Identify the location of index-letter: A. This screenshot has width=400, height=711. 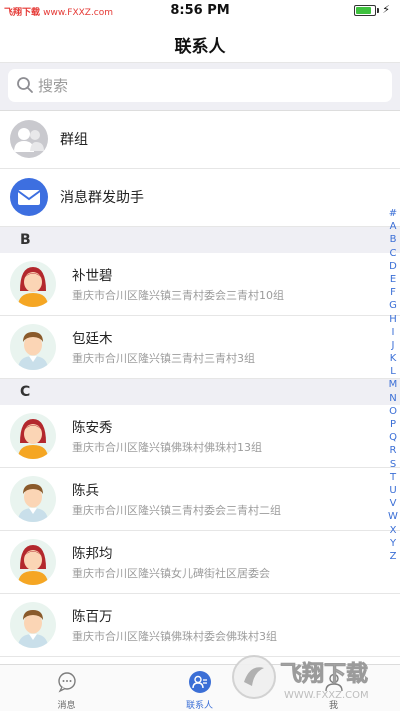
(393, 226).